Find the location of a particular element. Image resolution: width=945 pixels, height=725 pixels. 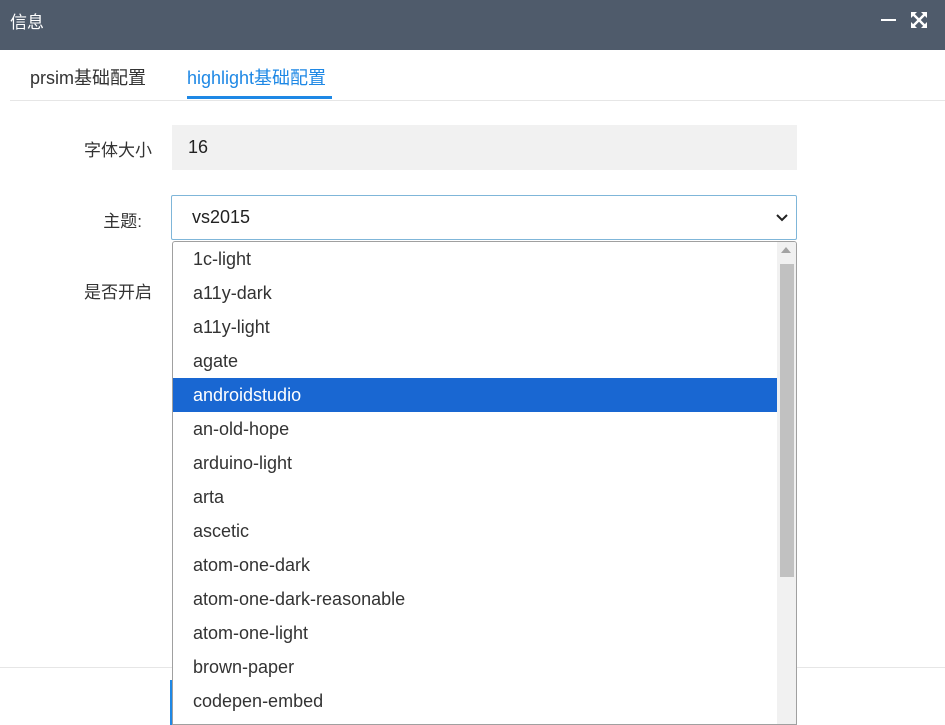

dropdown-option-brown-paper: brown-paper is located at coordinates (475, 667).